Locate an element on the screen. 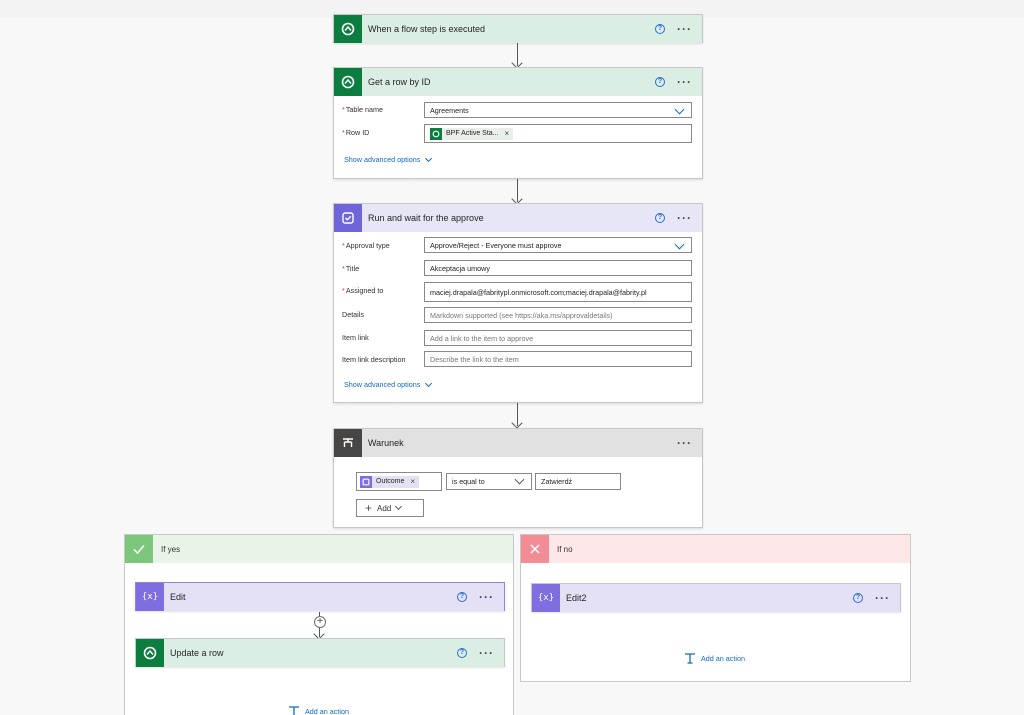  condition-operator-value: is equal to is located at coordinates (468, 481).